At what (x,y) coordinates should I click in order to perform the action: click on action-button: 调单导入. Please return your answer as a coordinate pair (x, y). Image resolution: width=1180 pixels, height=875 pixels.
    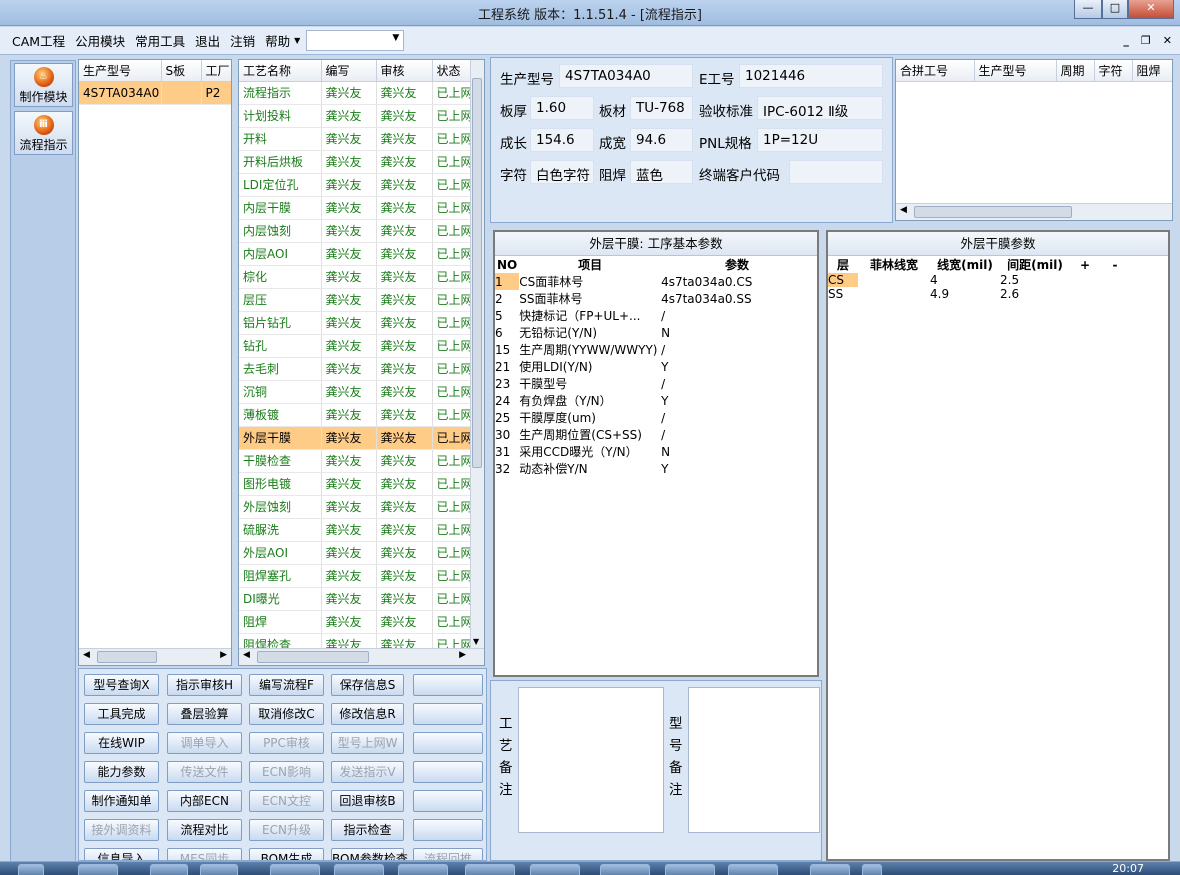
    Looking at the image, I should click on (204, 743).